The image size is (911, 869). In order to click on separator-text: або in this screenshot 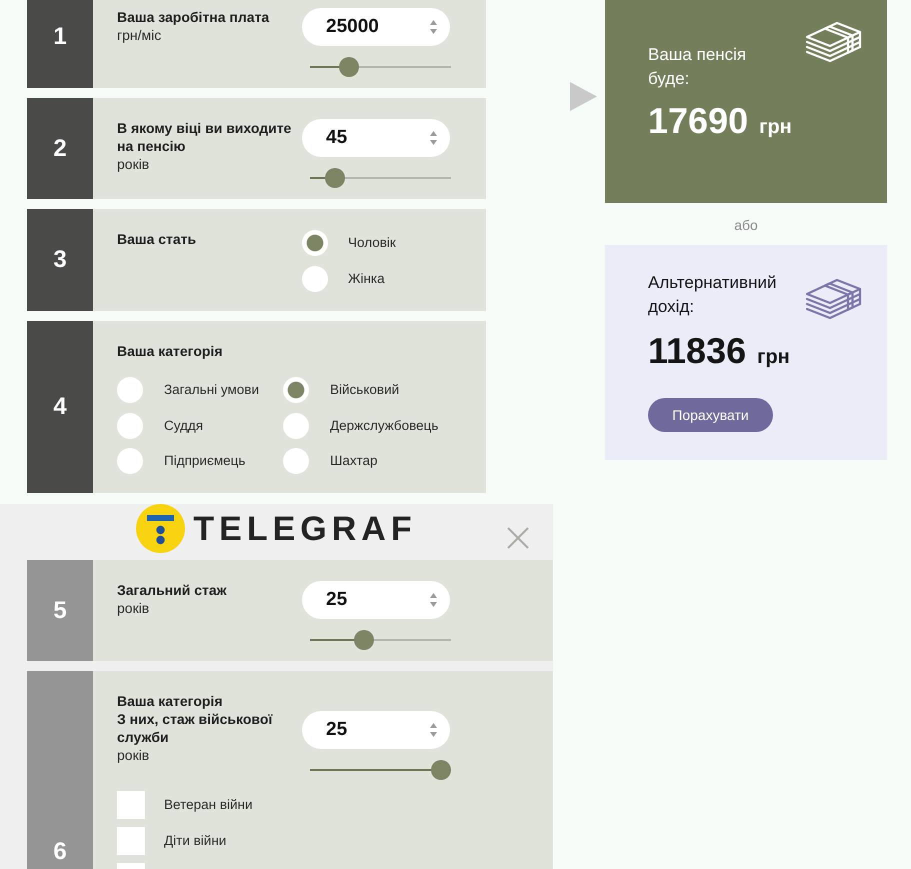, I will do `click(746, 225)`.